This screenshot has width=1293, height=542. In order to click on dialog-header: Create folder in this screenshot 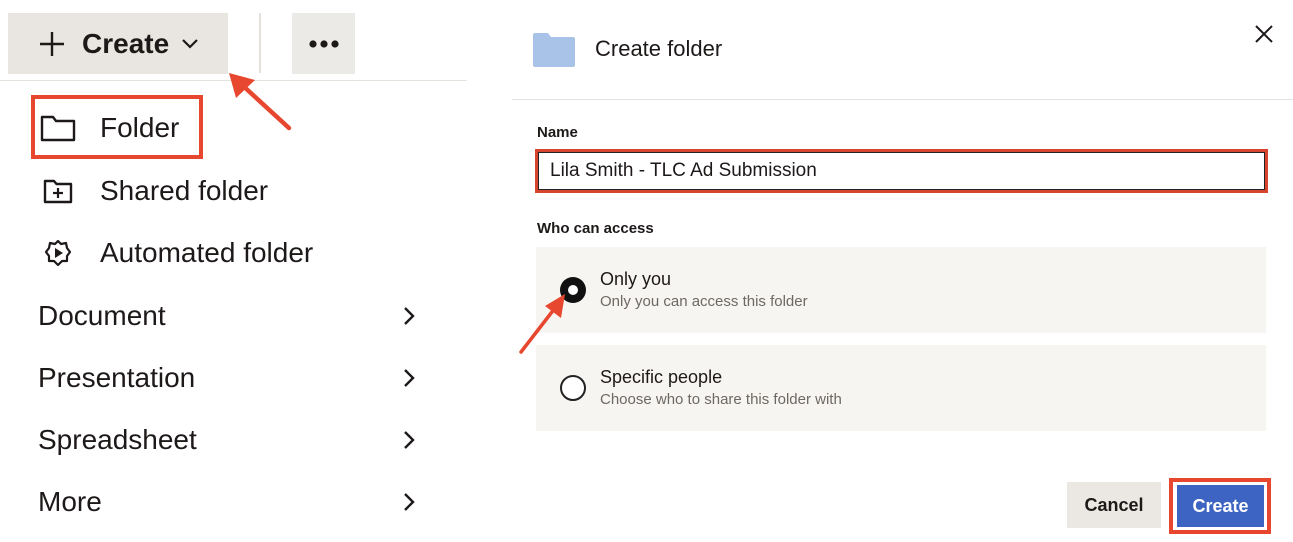, I will do `click(902, 49)`.